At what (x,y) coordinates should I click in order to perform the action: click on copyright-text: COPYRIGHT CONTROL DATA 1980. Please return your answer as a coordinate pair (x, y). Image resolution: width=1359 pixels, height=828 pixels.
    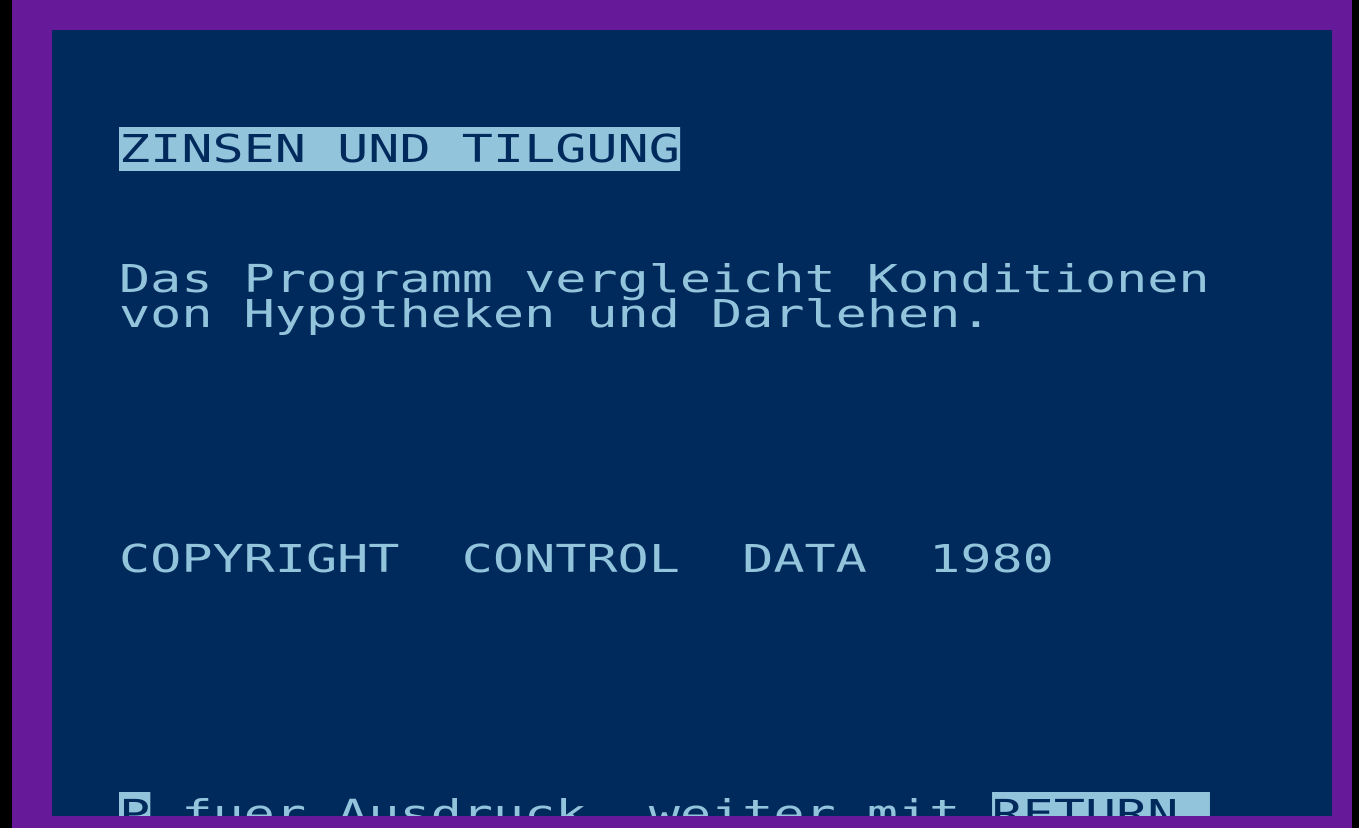
    Looking at the image, I should click on (586, 559).